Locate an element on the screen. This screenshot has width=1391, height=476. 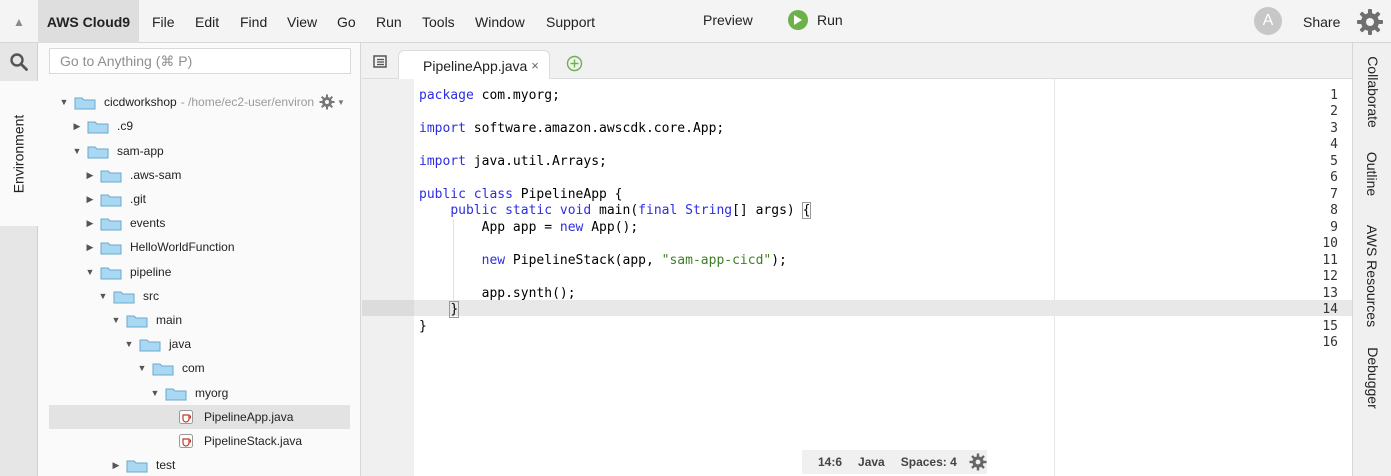
tree-root-label: cicdworkshop is located at coordinates (140, 102).